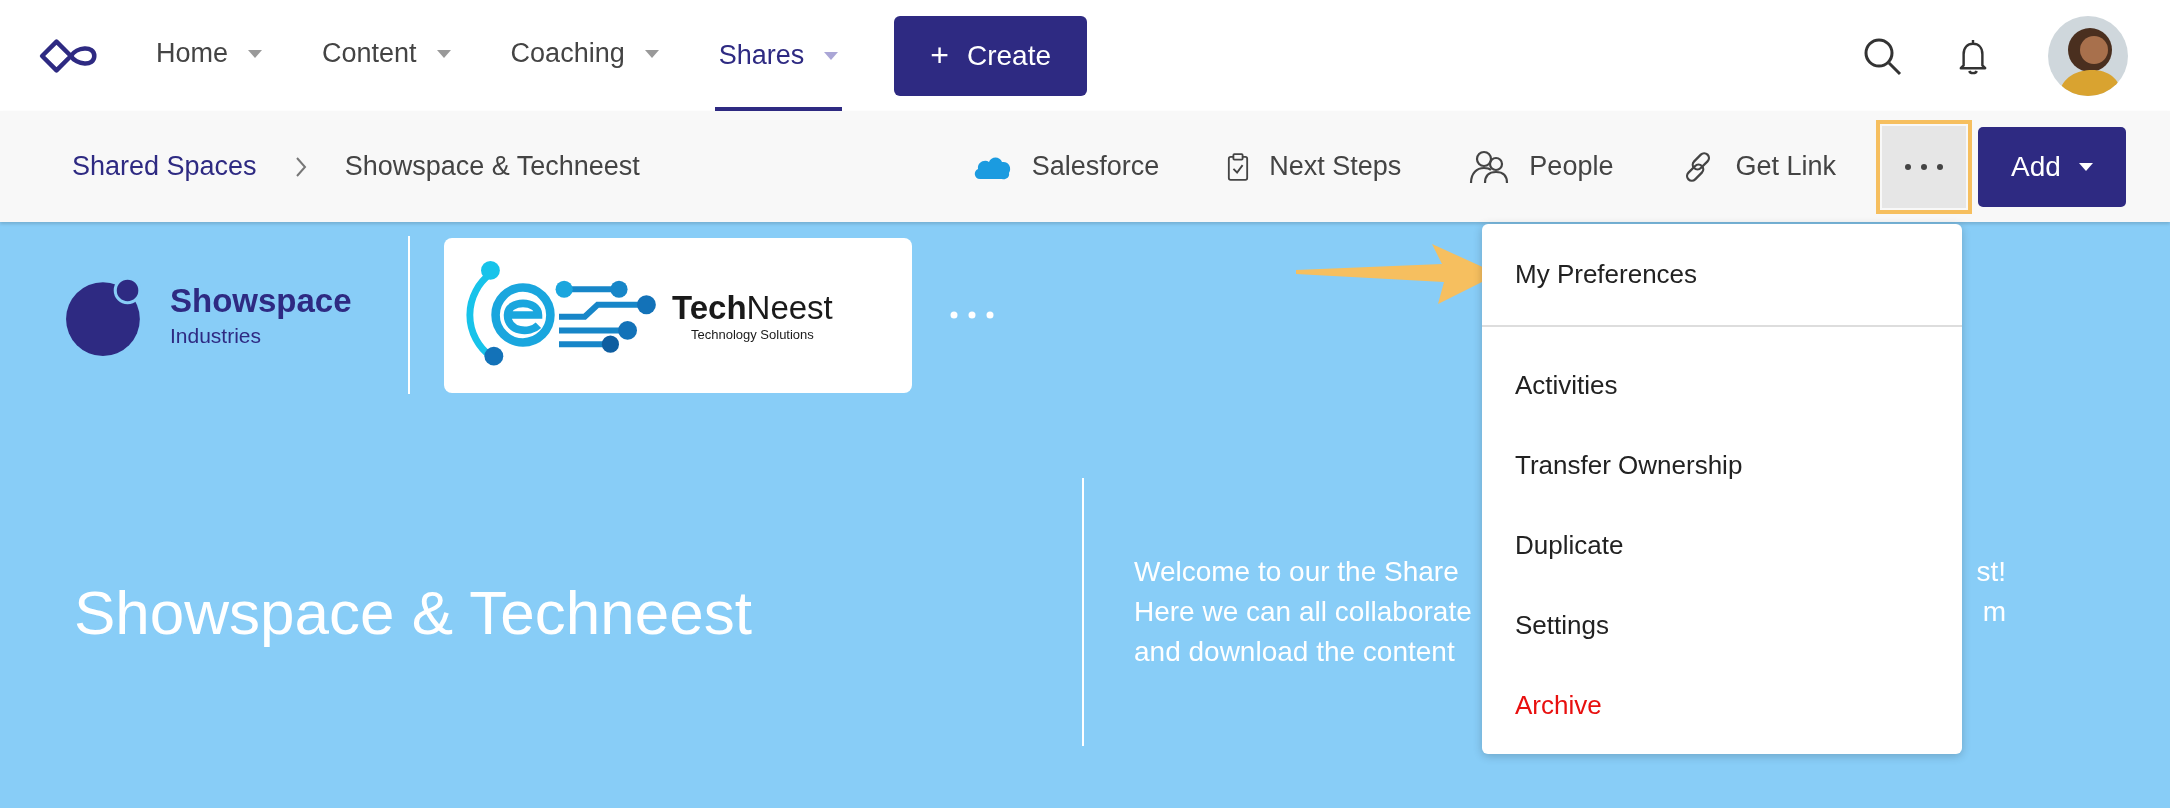 The width and height of the screenshot is (2170, 808). Describe the element at coordinates (1722, 545) in the screenshot. I see `menu-item: Duplicate` at that location.